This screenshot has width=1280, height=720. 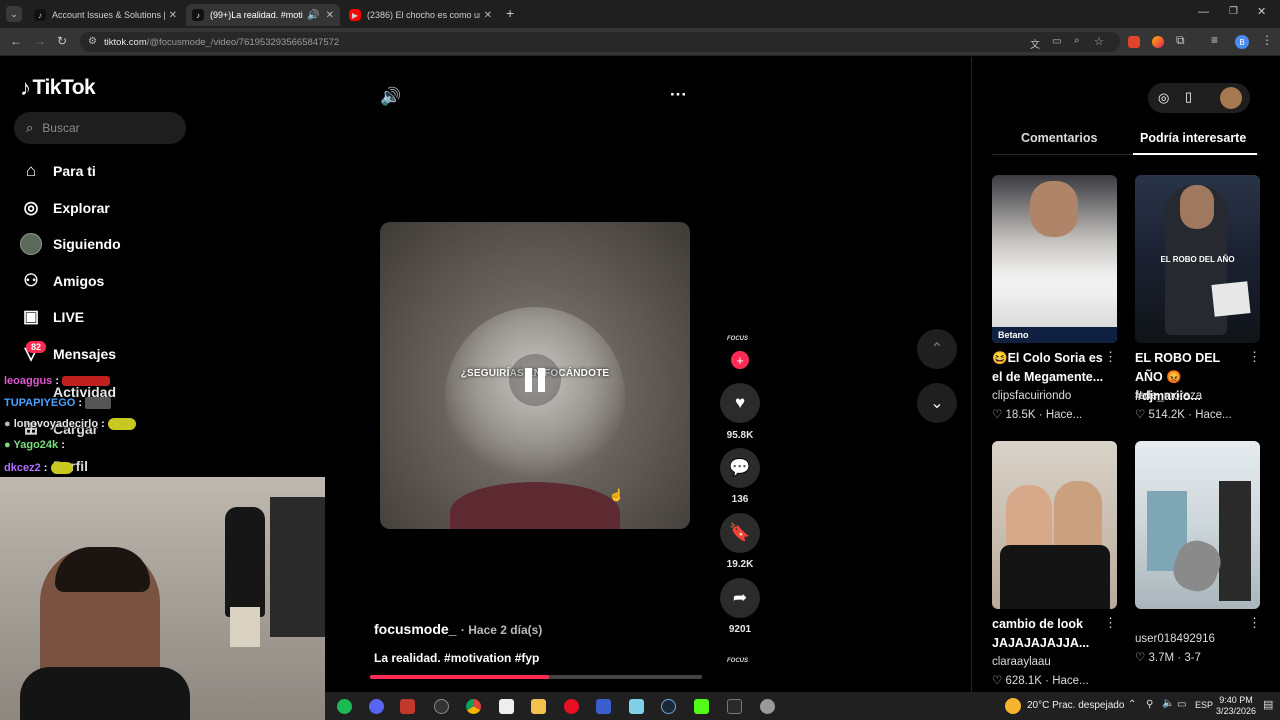 What do you see at coordinates (1149, 704) in the screenshot?
I see `network-icon: ⚲` at bounding box center [1149, 704].